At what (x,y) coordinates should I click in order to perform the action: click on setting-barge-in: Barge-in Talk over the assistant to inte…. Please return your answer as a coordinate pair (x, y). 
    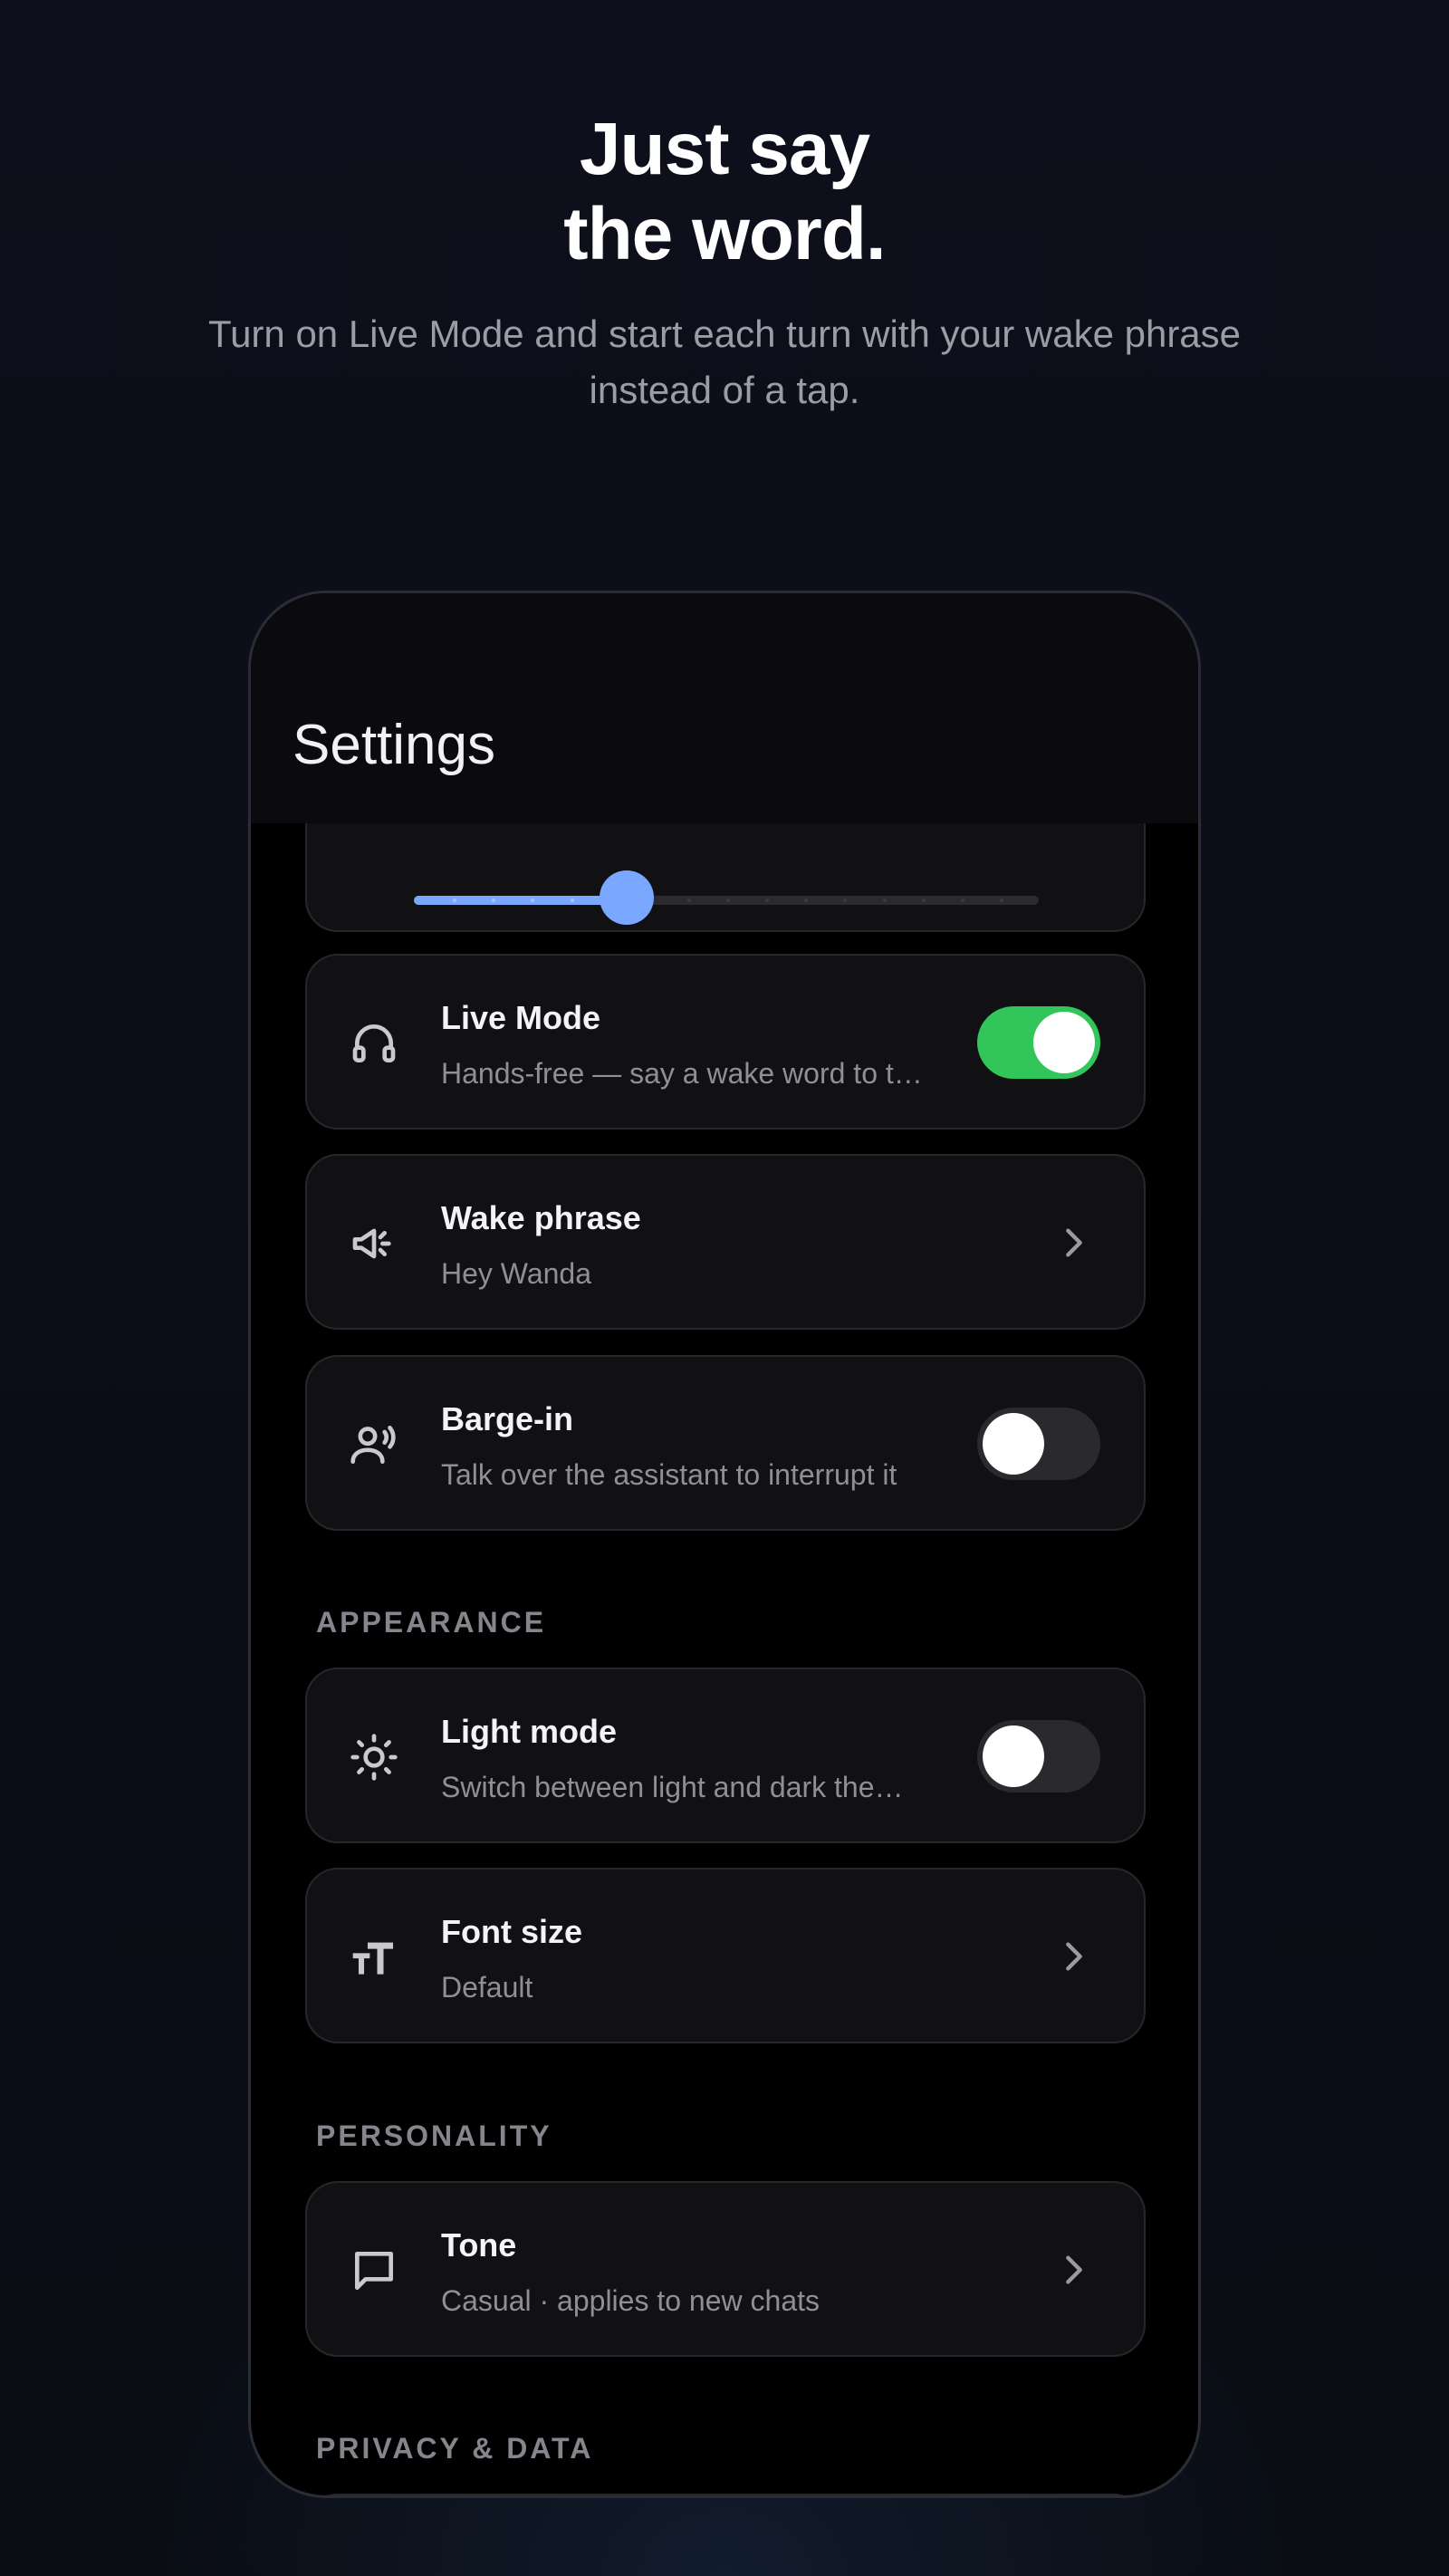
    Looking at the image, I should click on (725, 1443).